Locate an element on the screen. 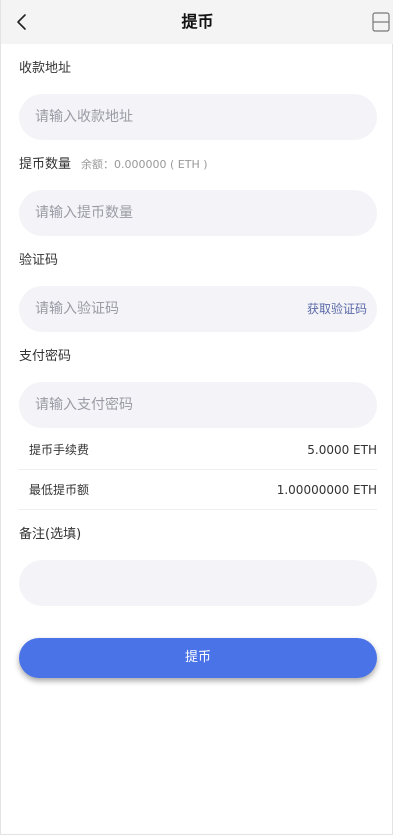 The height and width of the screenshot is (835, 393). address-field-wrapper is located at coordinates (198, 117).